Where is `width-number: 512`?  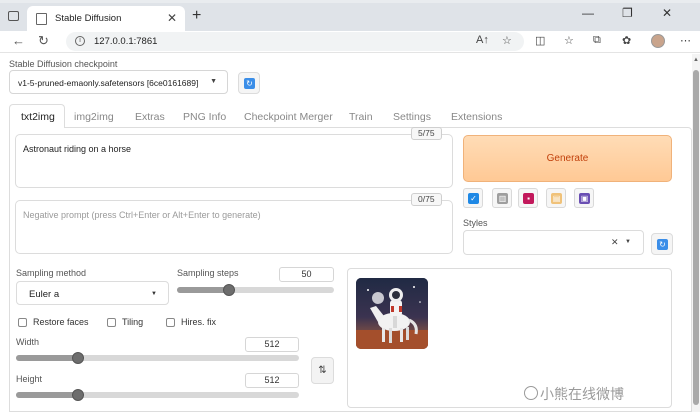
width-number: 512 is located at coordinates (272, 344).